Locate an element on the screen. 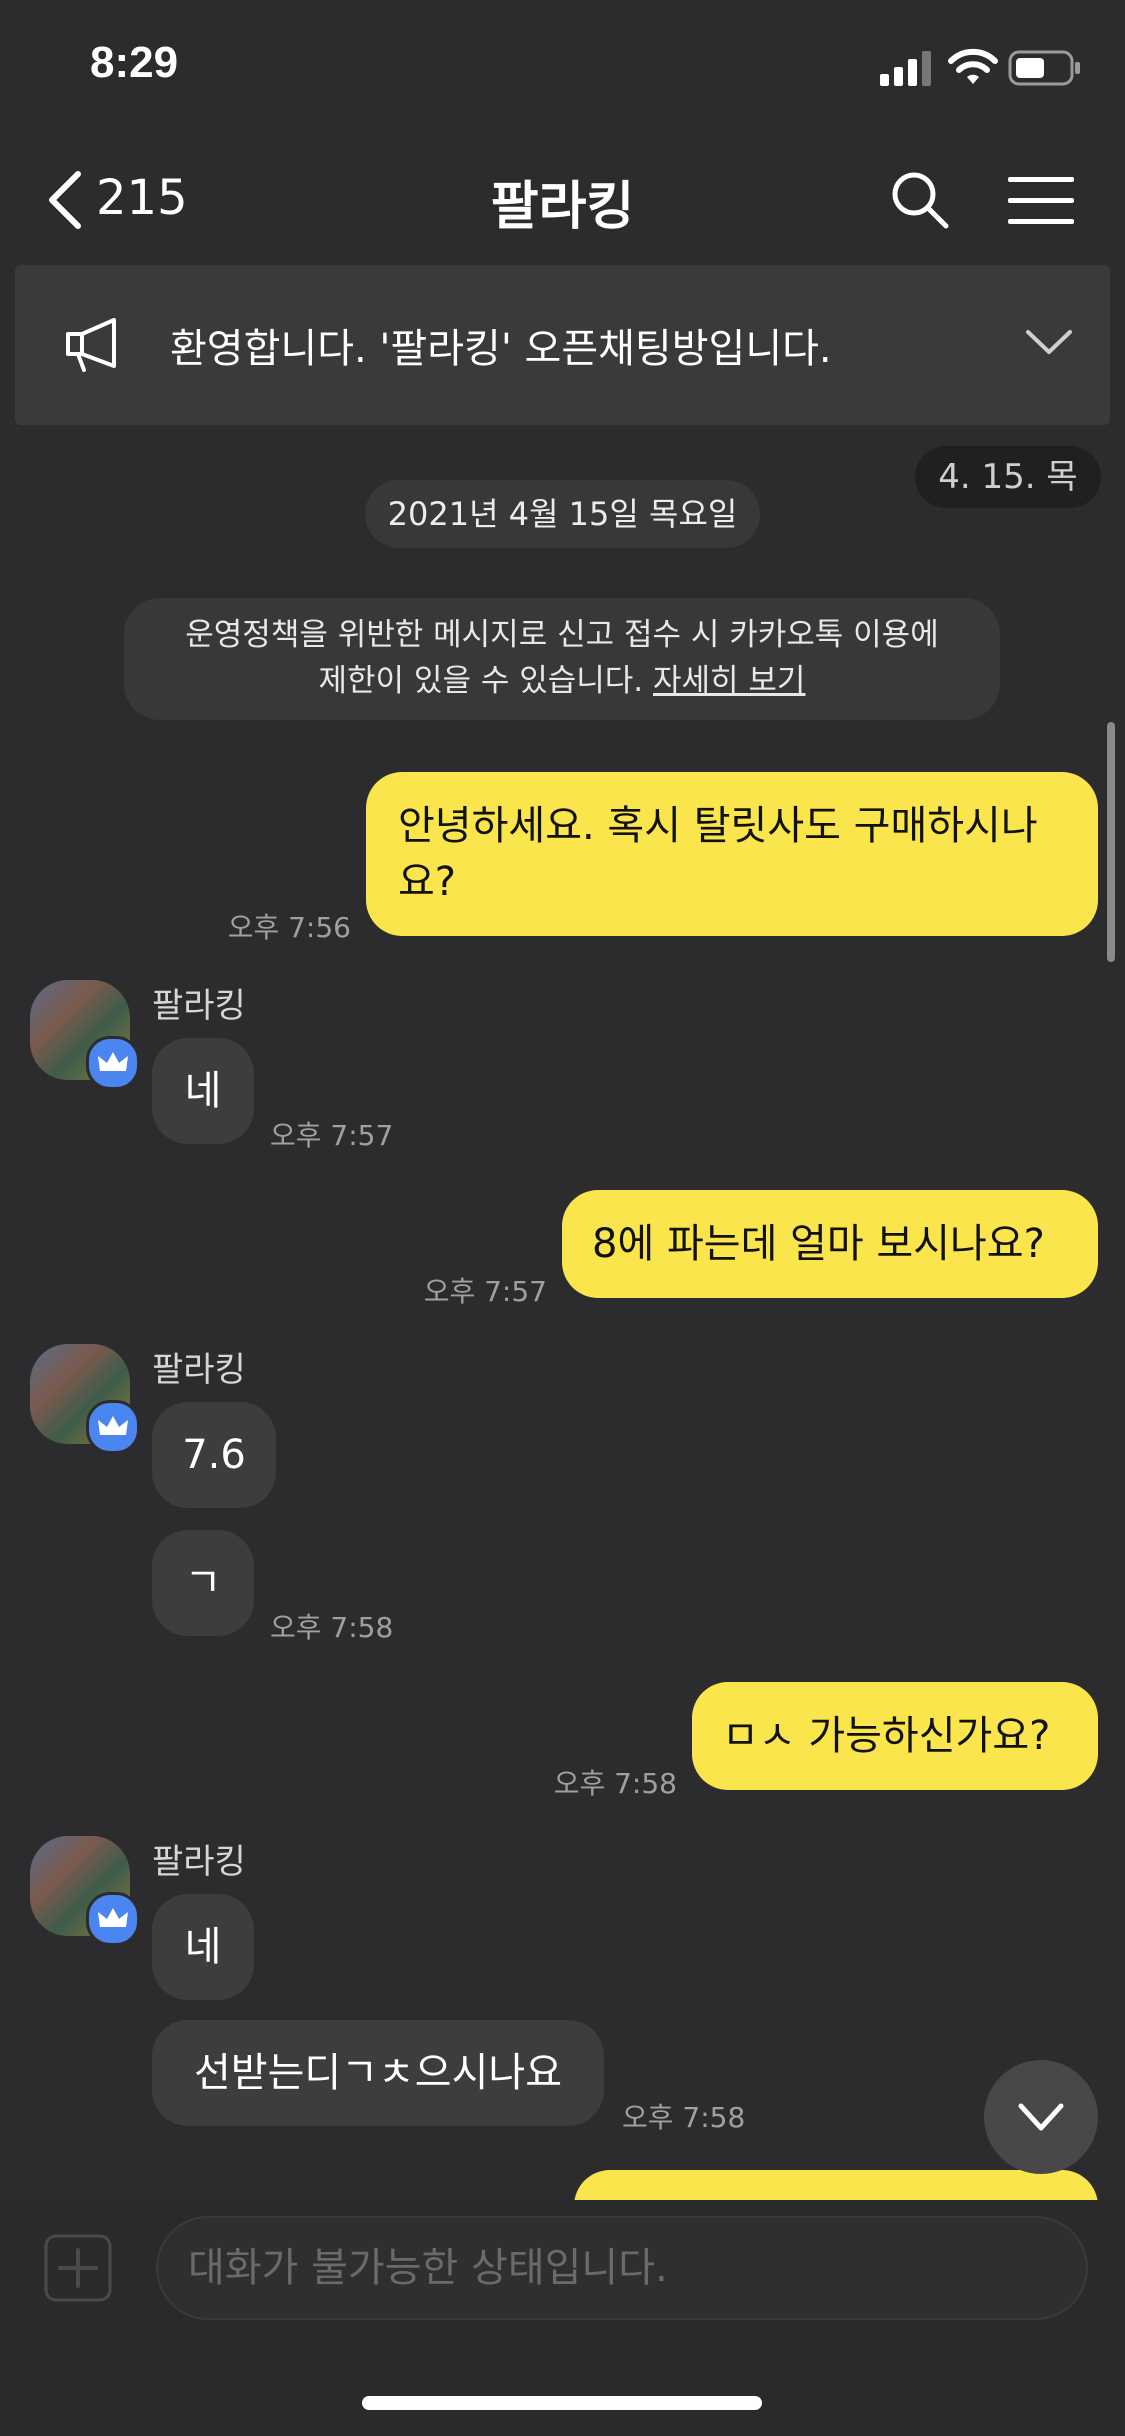 The width and height of the screenshot is (1125, 2436). policy-line-1: 운영정책을 위반한 메시지로 신고 접수 시 카카오톡 이용에 is located at coordinates (562, 635).